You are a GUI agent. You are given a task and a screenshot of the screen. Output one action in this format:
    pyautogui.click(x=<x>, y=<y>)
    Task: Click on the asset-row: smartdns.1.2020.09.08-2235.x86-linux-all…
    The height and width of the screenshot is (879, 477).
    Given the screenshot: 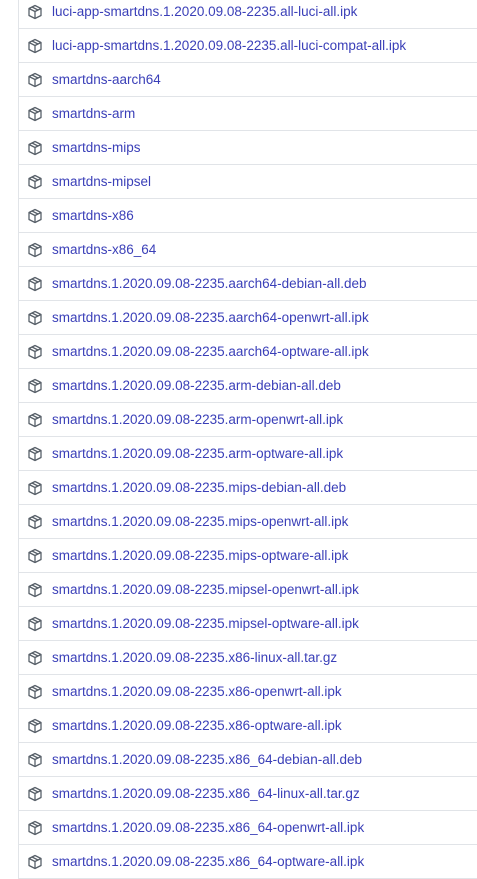 What is the action you would take?
    pyautogui.click(x=248, y=658)
    